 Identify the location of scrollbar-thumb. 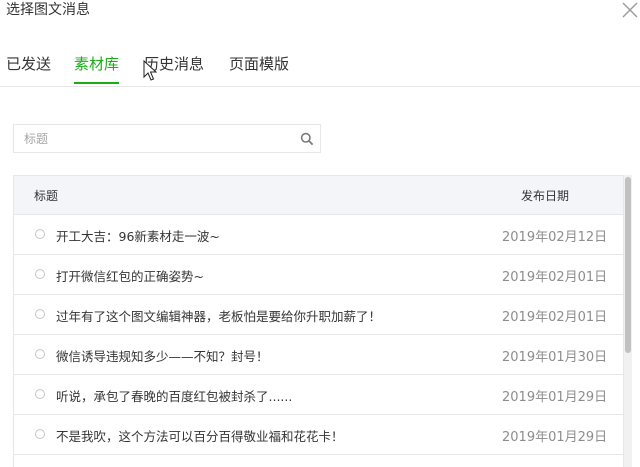
(628, 265).